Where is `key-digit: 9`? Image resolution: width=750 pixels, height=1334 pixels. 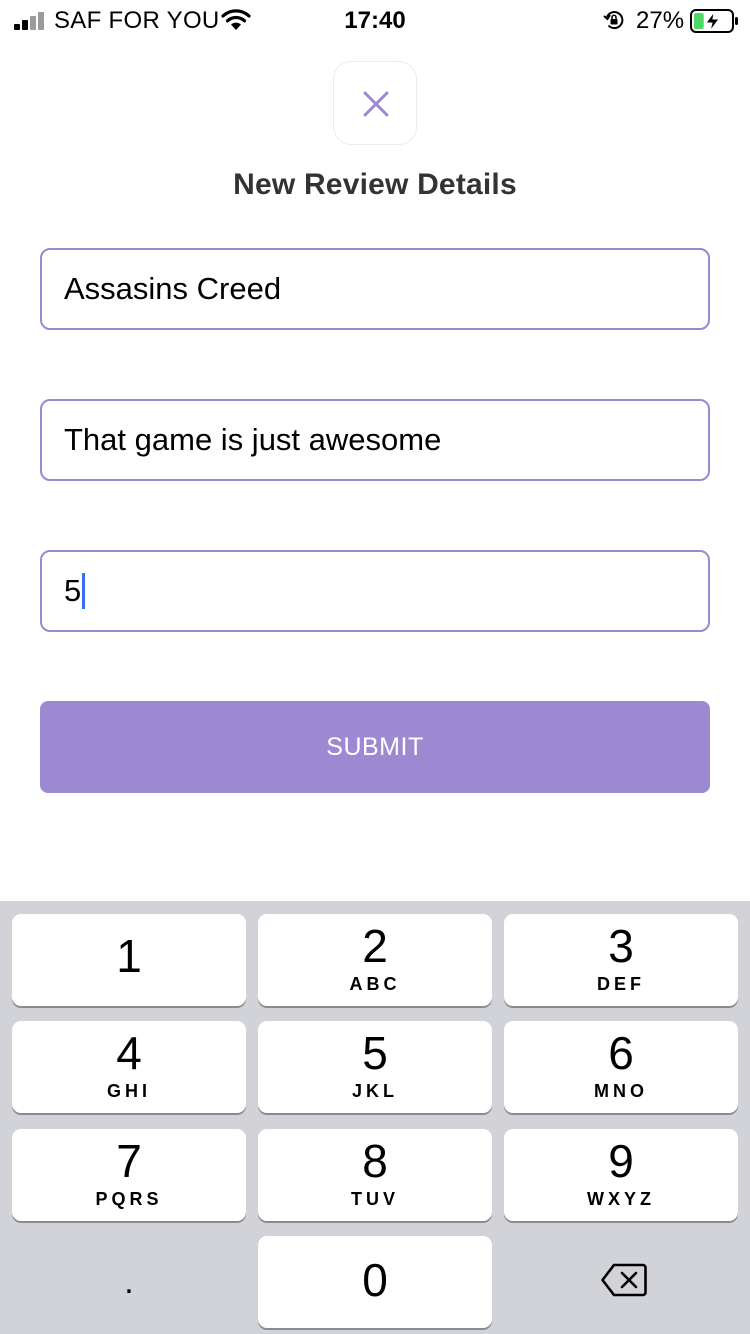
key-digit: 9 is located at coordinates (621, 1161).